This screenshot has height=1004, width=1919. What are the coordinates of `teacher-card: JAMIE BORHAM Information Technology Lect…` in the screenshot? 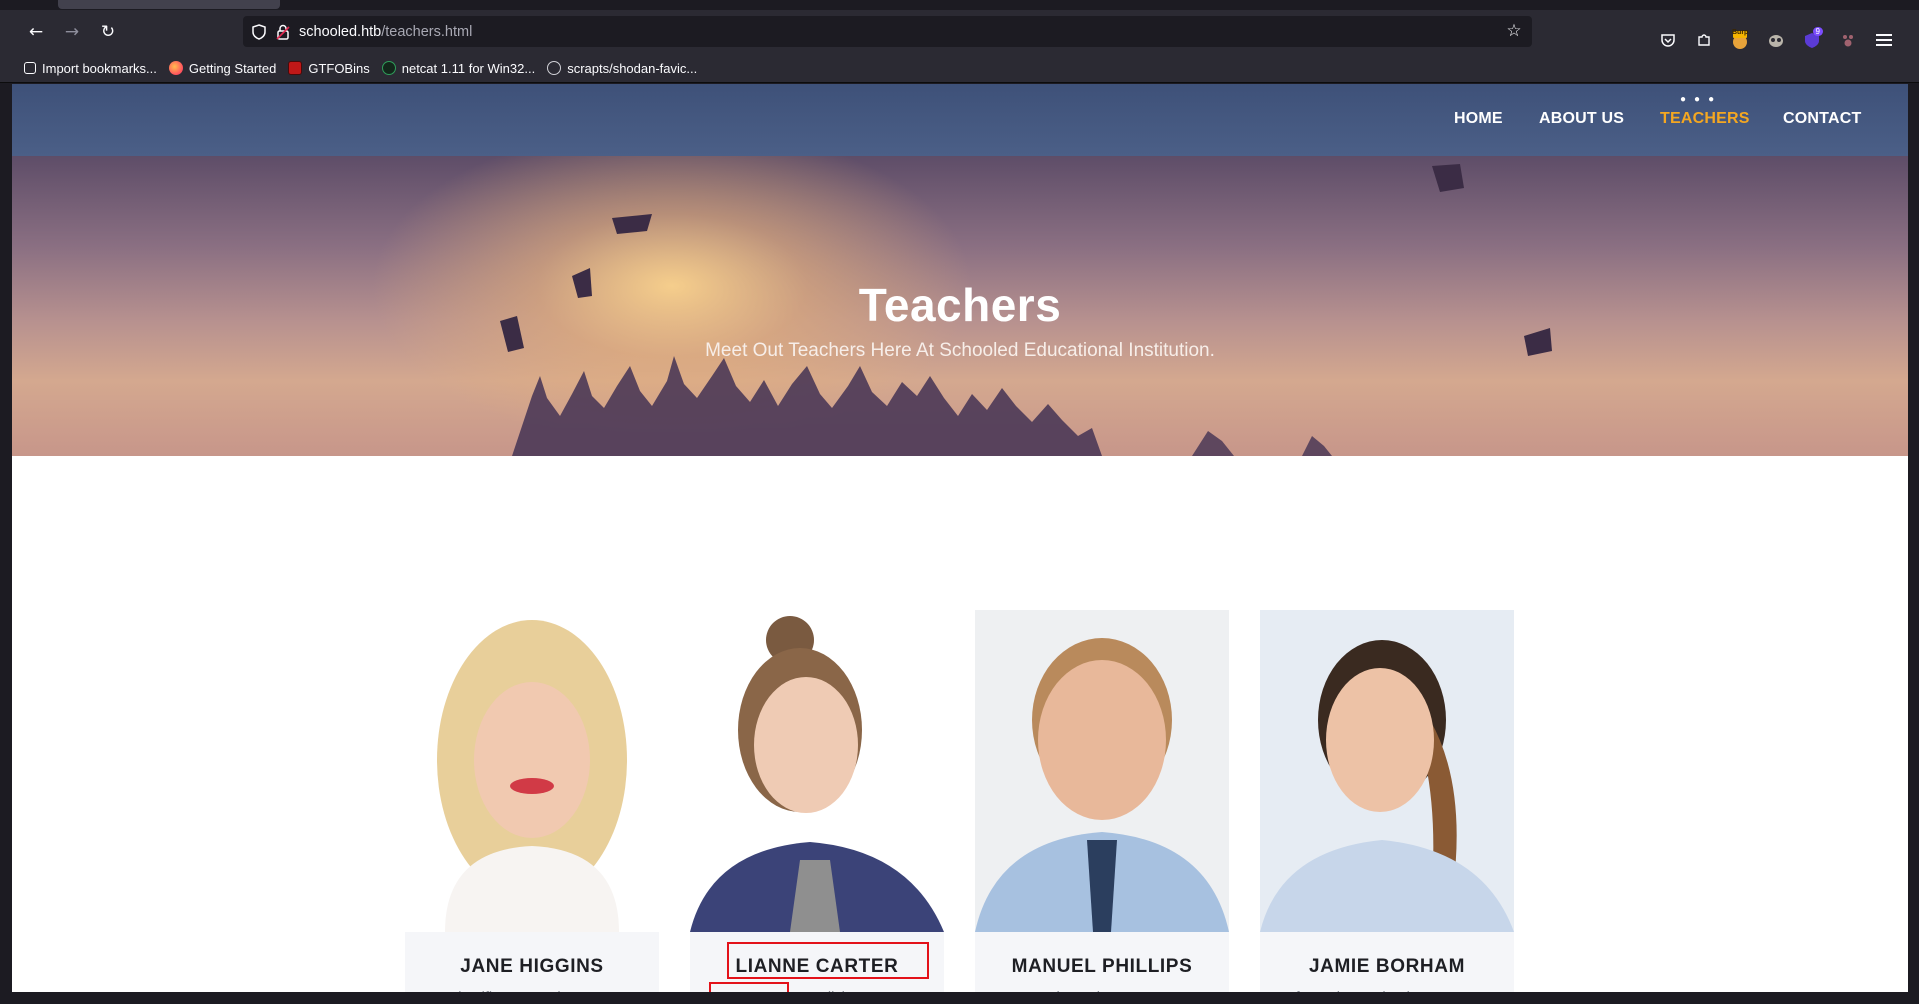 It's located at (1387, 801).